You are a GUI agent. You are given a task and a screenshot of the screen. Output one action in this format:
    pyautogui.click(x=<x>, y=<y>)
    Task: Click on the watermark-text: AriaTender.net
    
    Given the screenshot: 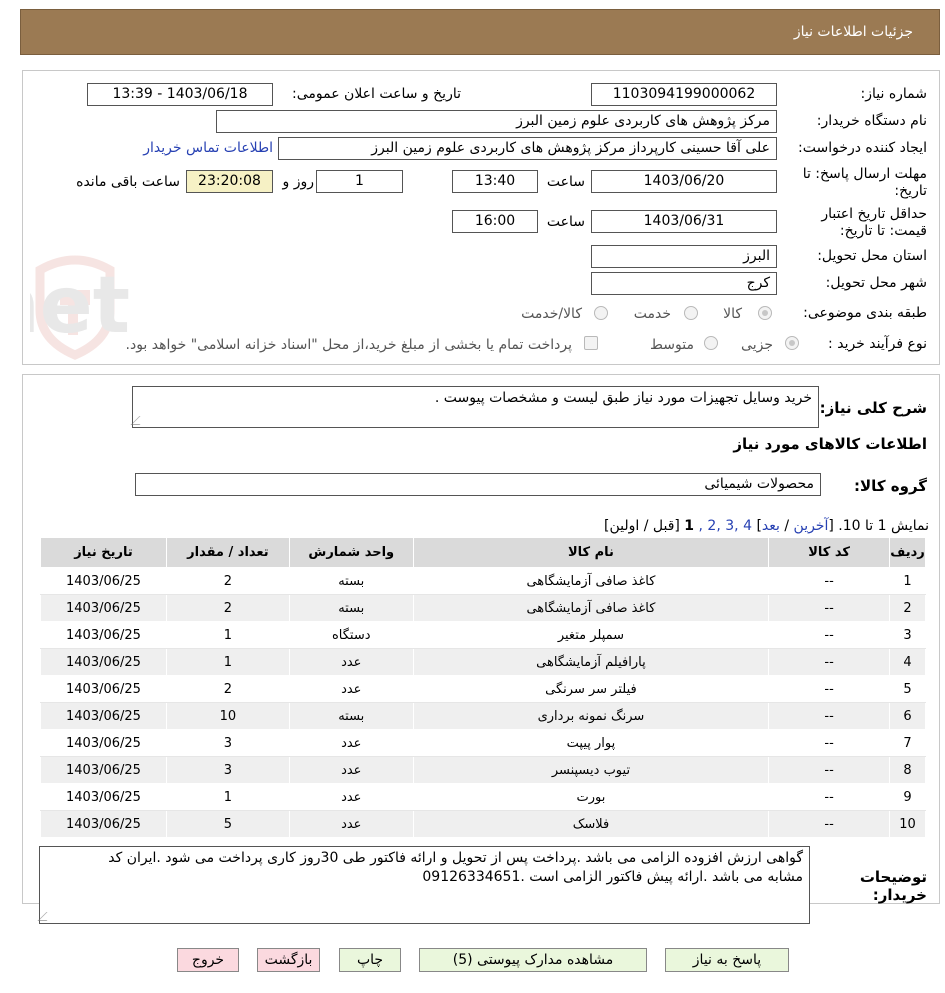 What is the action you would take?
    pyautogui.click(x=80, y=306)
    